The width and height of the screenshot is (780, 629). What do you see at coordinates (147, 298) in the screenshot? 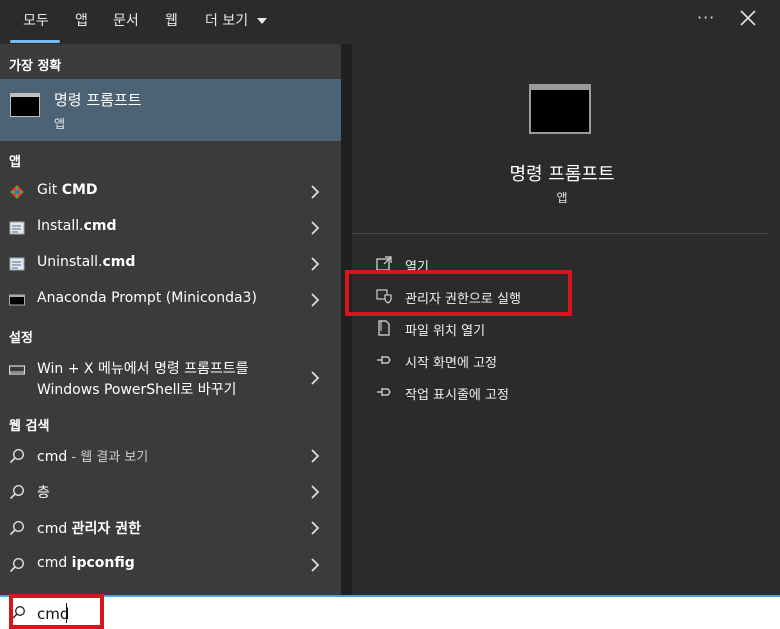
I see `app-result-label: Anaconda Prompt (Miniconda3)` at bounding box center [147, 298].